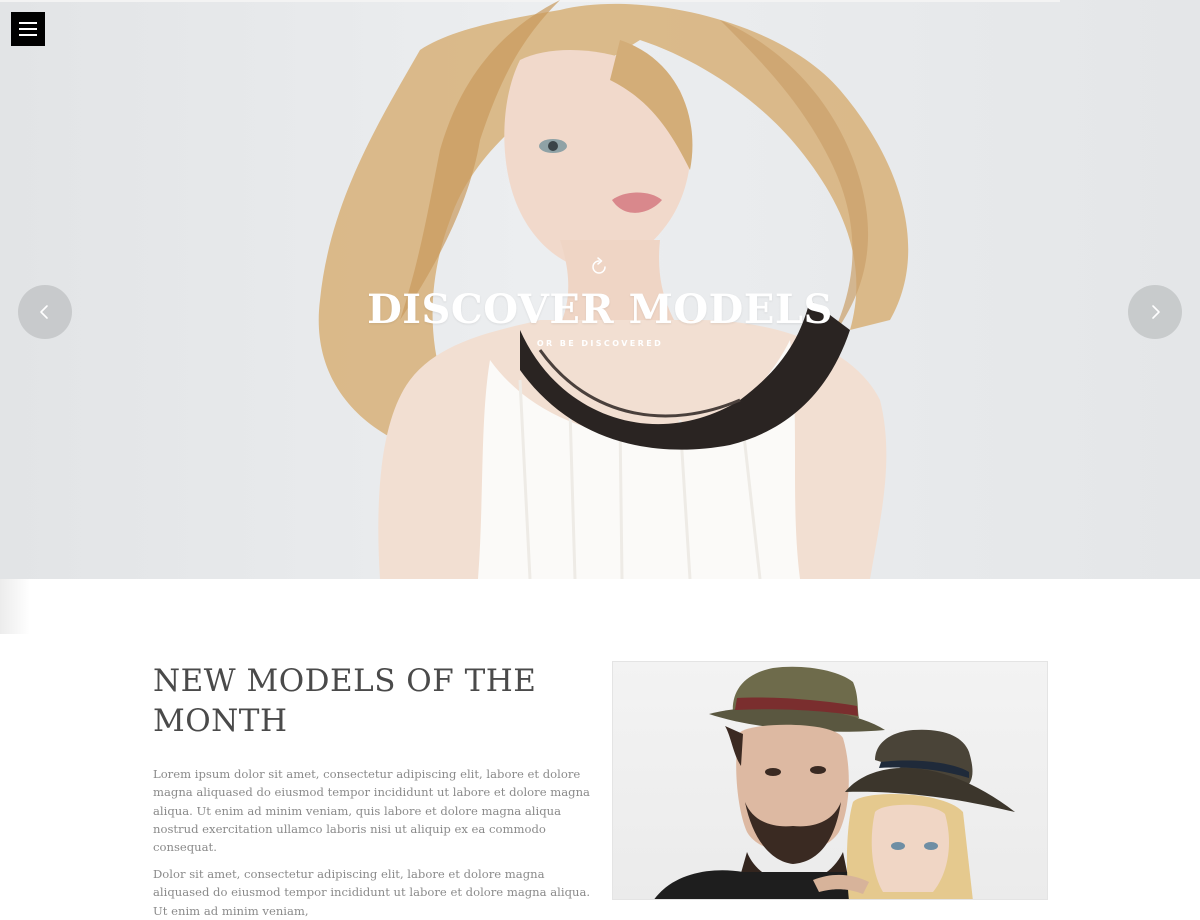 Image resolution: width=1200 pixels, height=920 pixels. I want to click on chevron-right-icon, so click(1156, 312).